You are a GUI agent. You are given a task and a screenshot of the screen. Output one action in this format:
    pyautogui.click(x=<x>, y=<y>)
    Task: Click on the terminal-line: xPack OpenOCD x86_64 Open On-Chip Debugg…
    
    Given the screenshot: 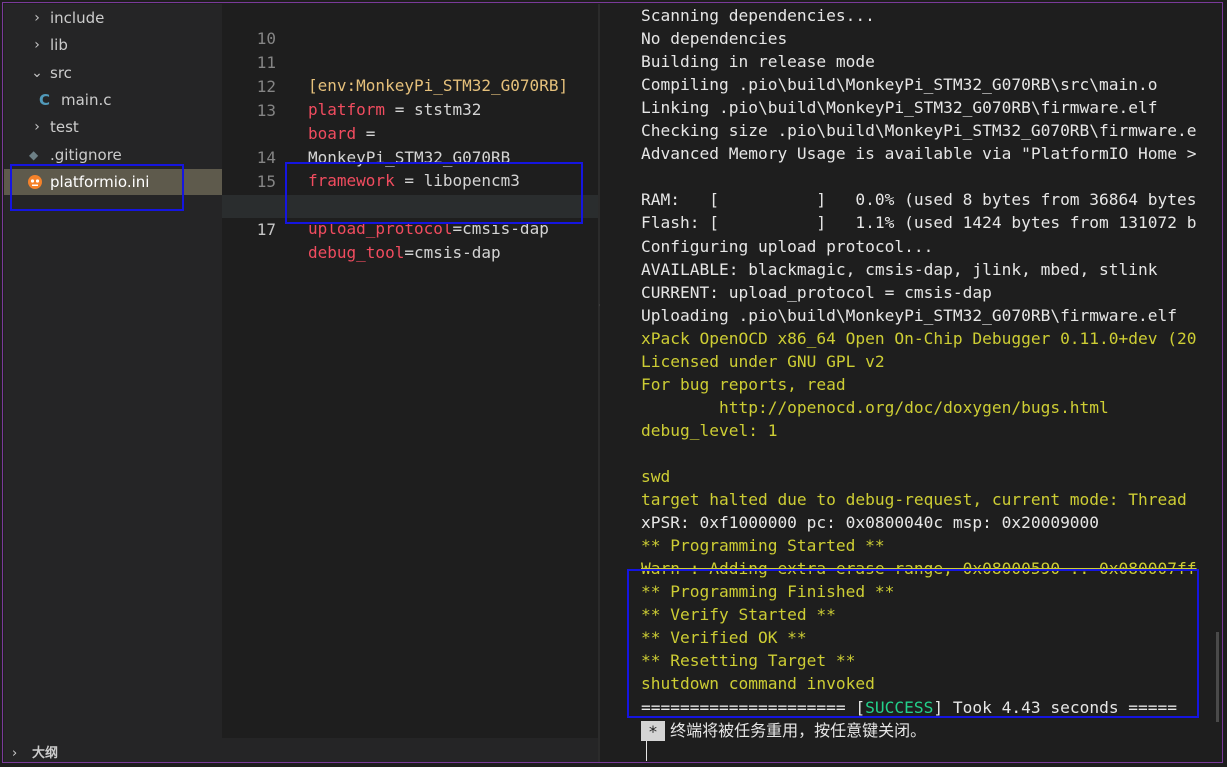 What is the action you would take?
    pyautogui.click(x=919, y=338)
    